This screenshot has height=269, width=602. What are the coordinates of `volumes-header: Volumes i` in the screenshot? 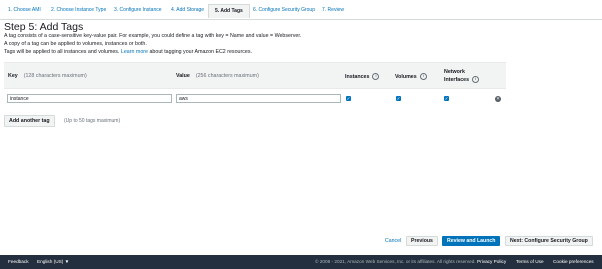 It's located at (411, 76).